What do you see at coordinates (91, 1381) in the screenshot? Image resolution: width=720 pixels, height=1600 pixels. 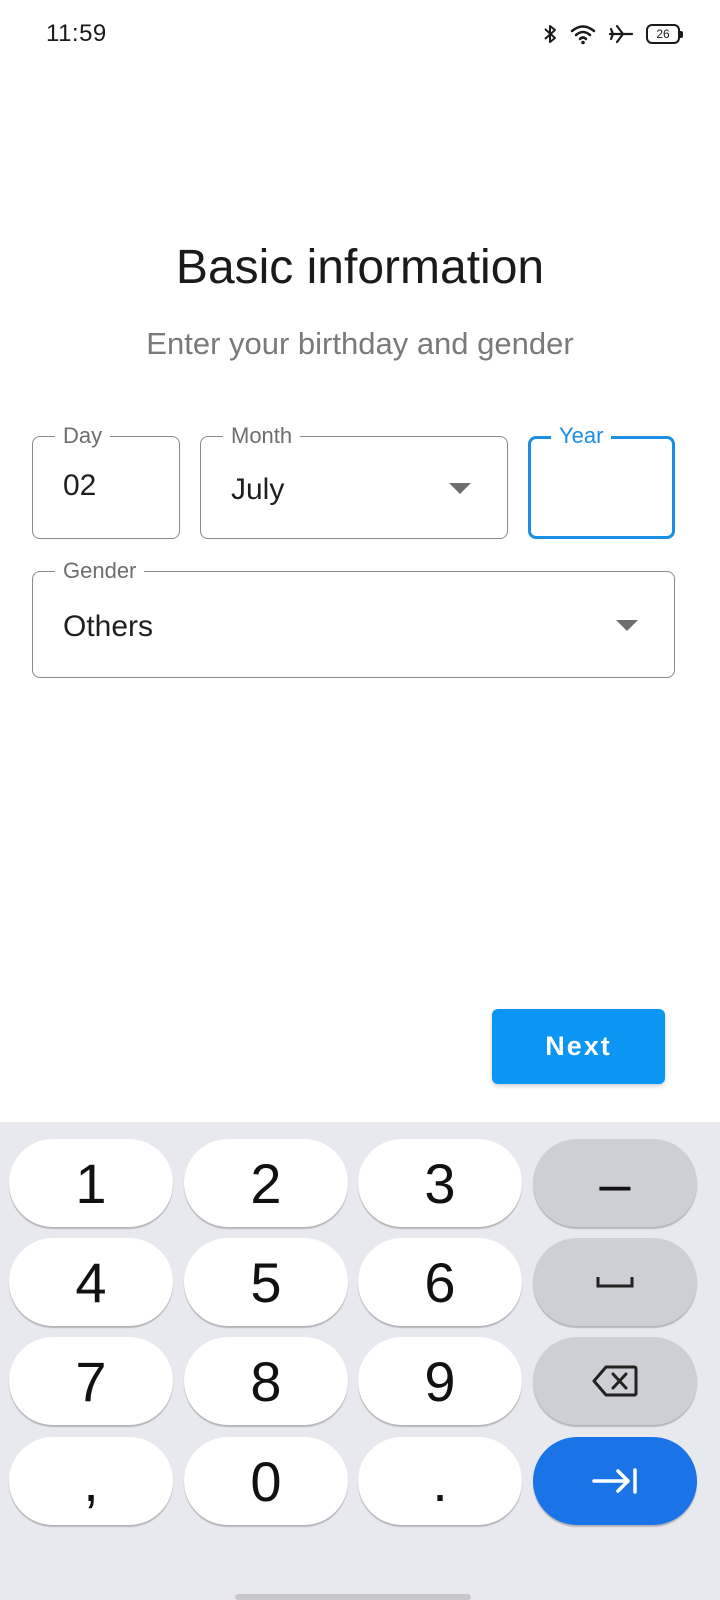 I see `key-7: 7` at bounding box center [91, 1381].